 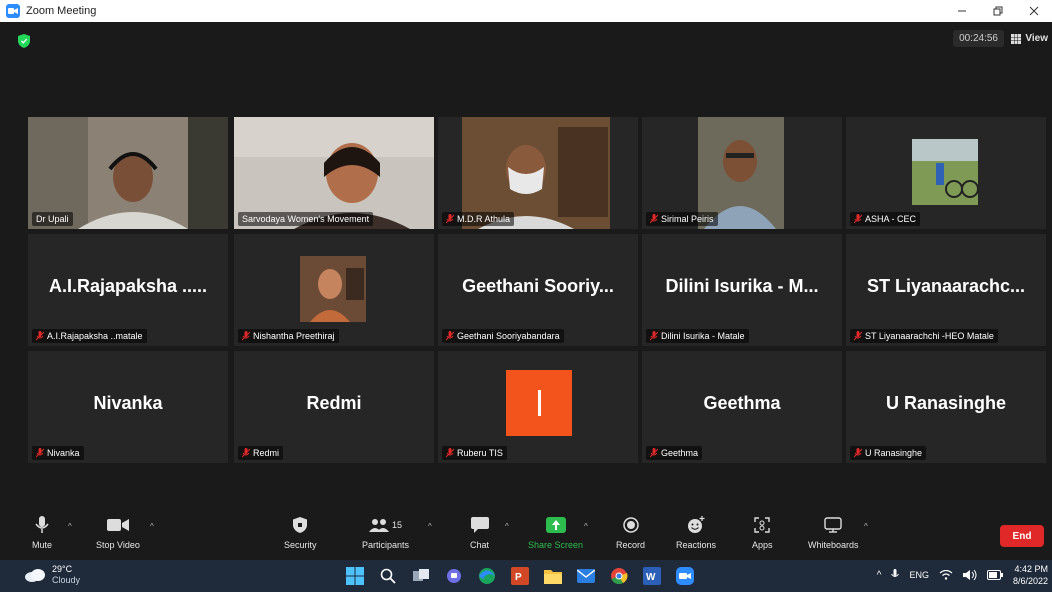 What do you see at coordinates (553, 576) in the screenshot?
I see `file-explorer-icon` at bounding box center [553, 576].